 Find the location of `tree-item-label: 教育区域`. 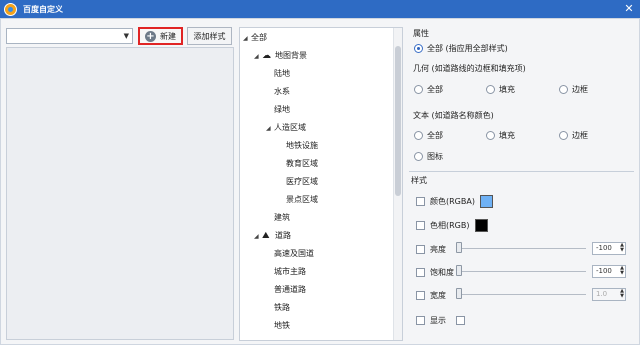

tree-item-label: 教育区域 is located at coordinates (302, 163).